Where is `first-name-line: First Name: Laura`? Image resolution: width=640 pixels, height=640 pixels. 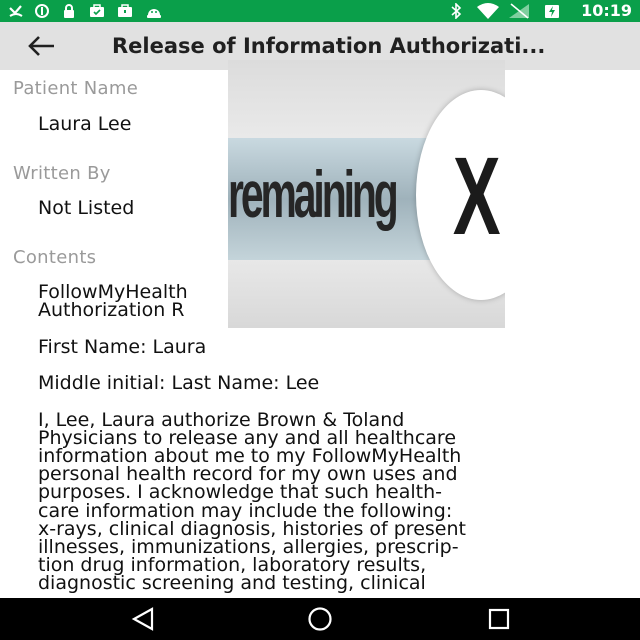
first-name-line: First Name: Laura is located at coordinates (122, 347).